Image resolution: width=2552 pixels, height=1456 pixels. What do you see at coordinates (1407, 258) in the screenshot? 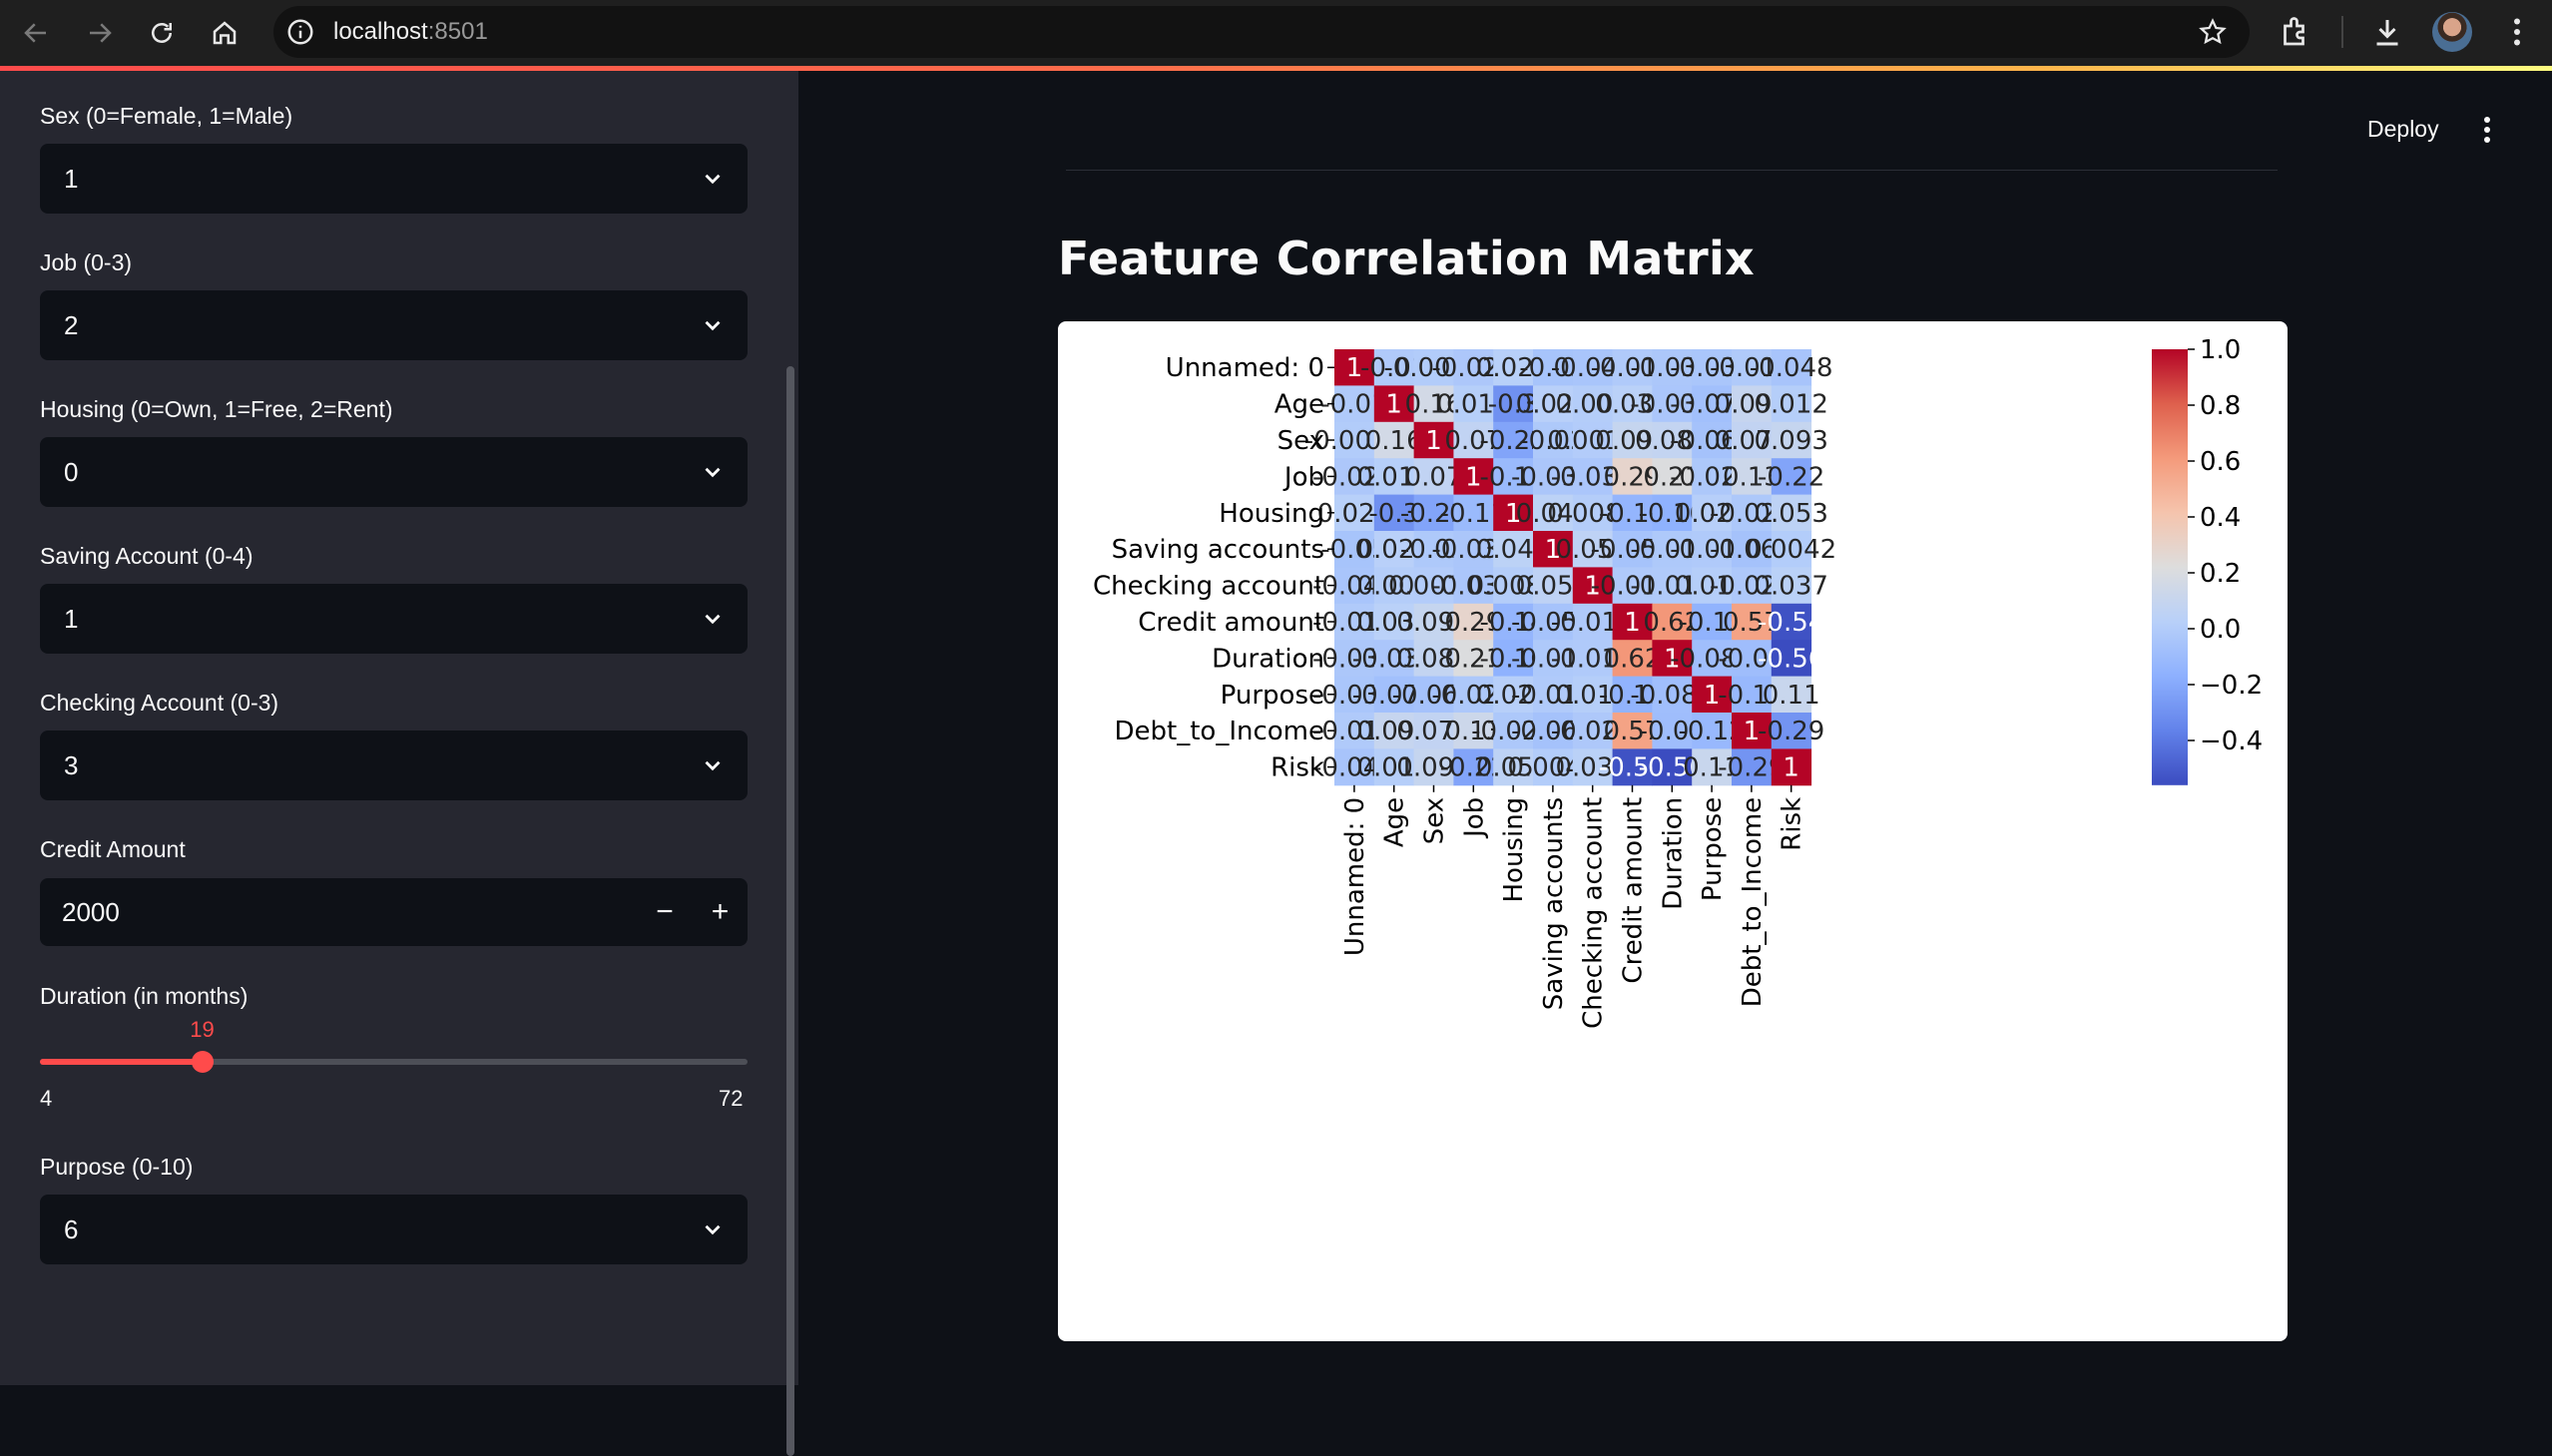
I see `page-title: Feature Correlation Matrix` at bounding box center [1407, 258].